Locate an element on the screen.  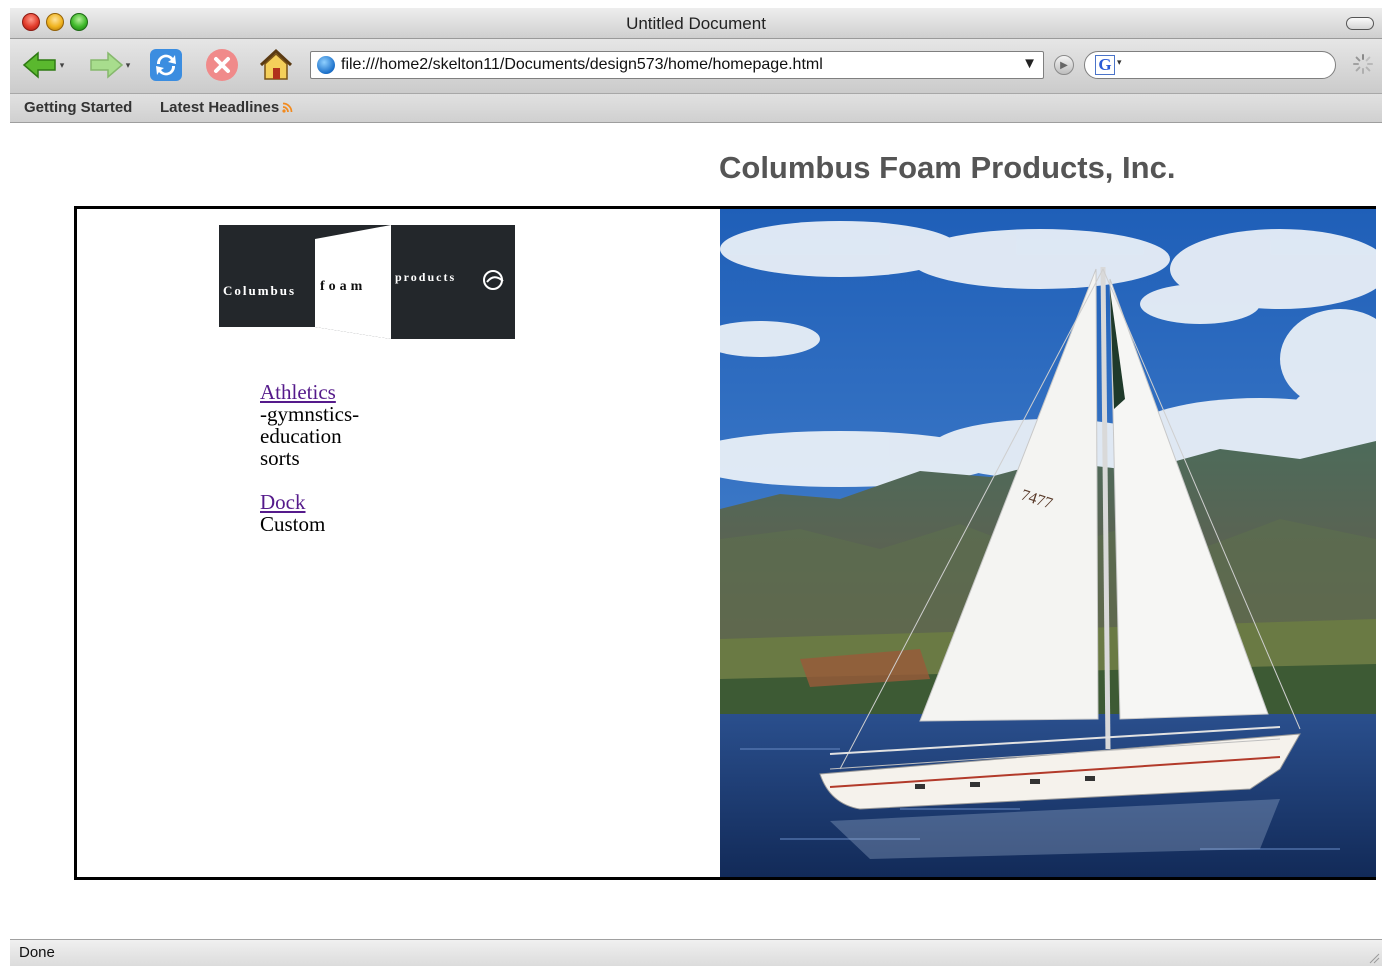
back-history-dropdown-icon: ▾ is located at coordinates (62, 65).